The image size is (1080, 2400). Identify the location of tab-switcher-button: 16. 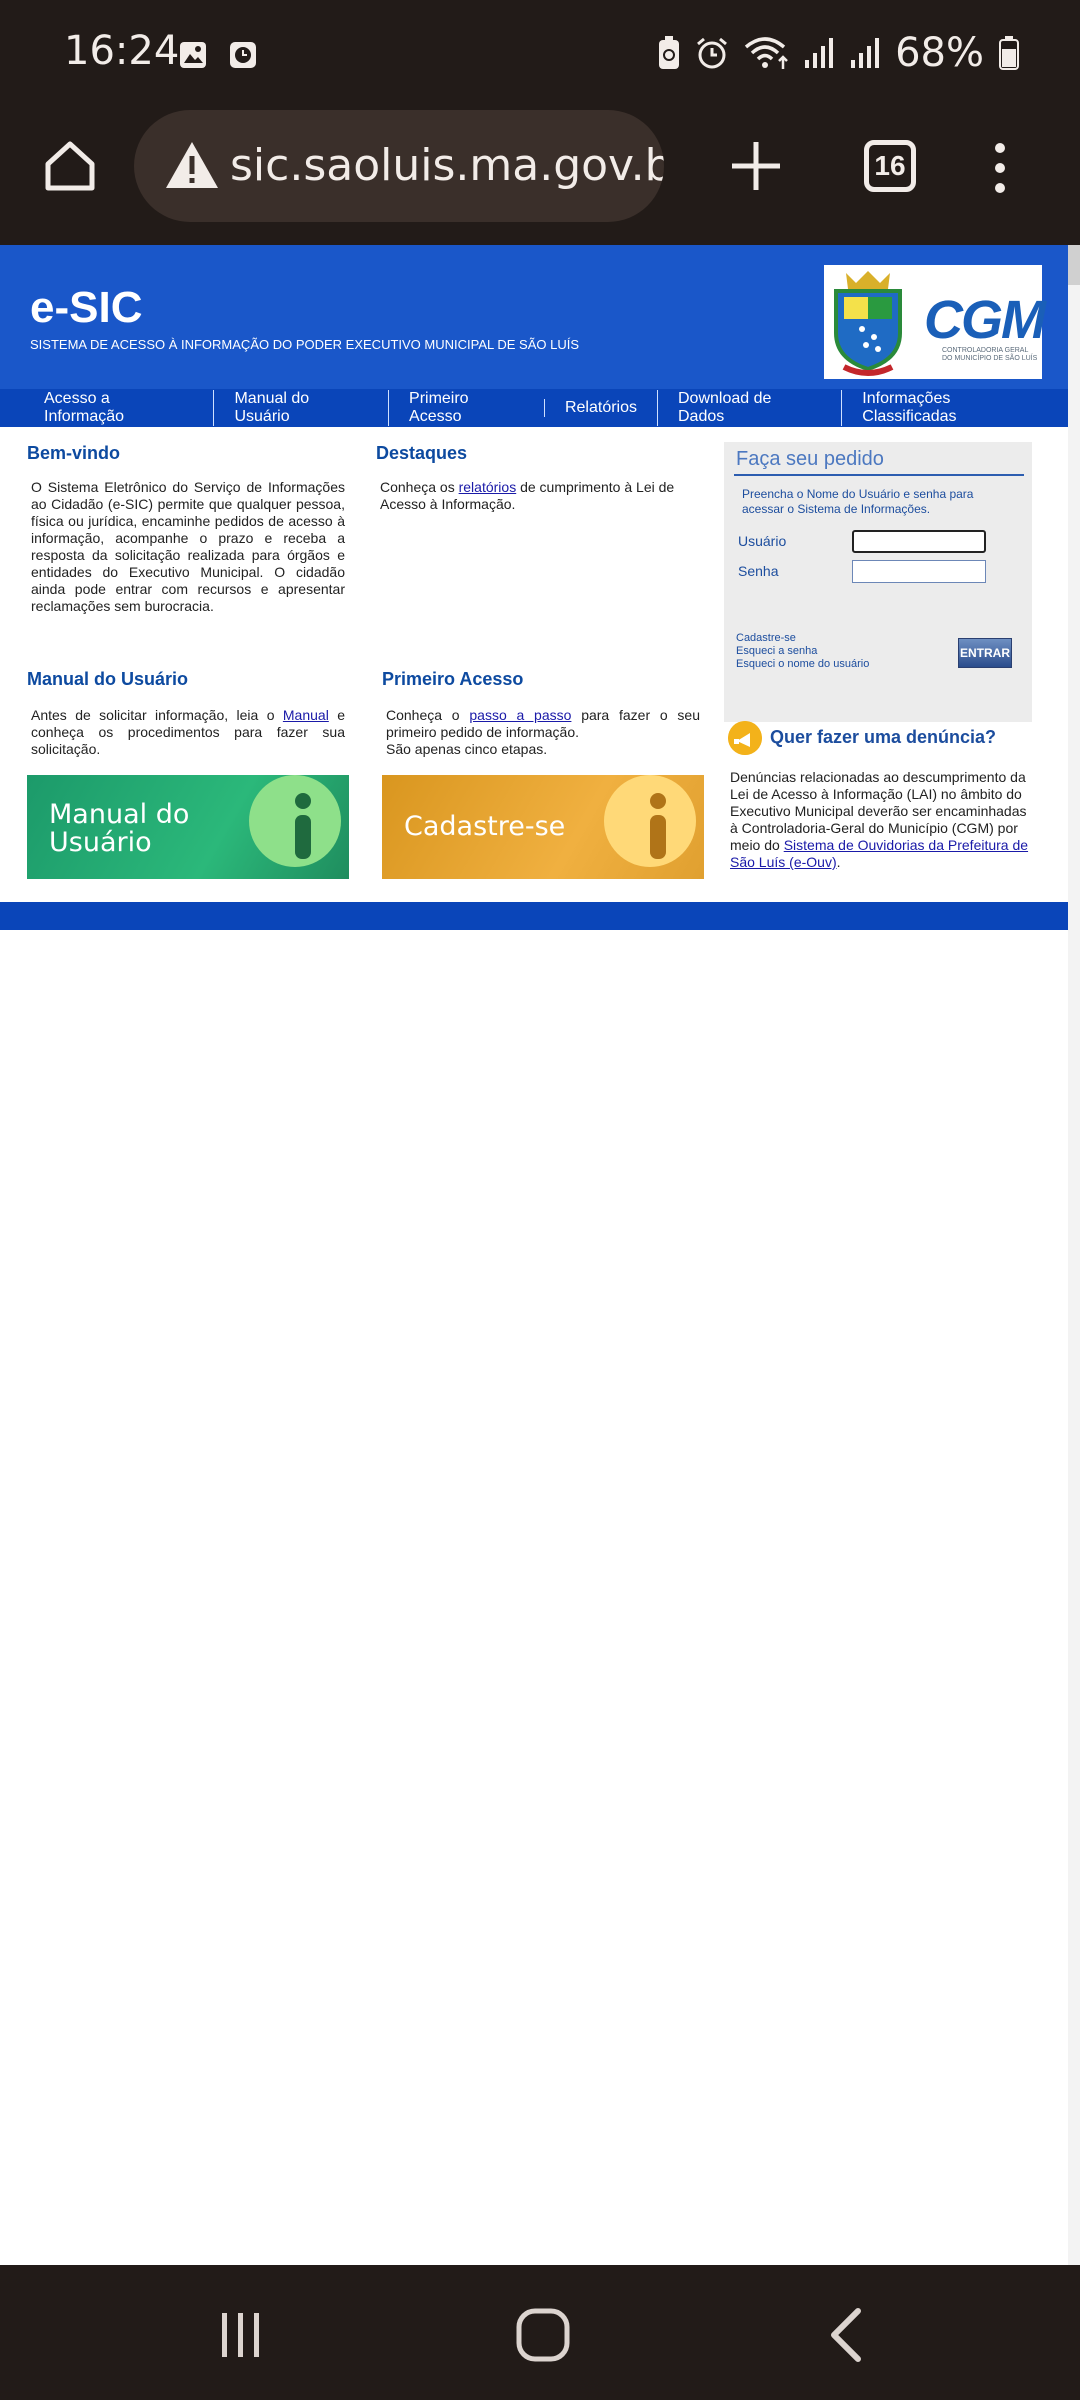
(890, 166).